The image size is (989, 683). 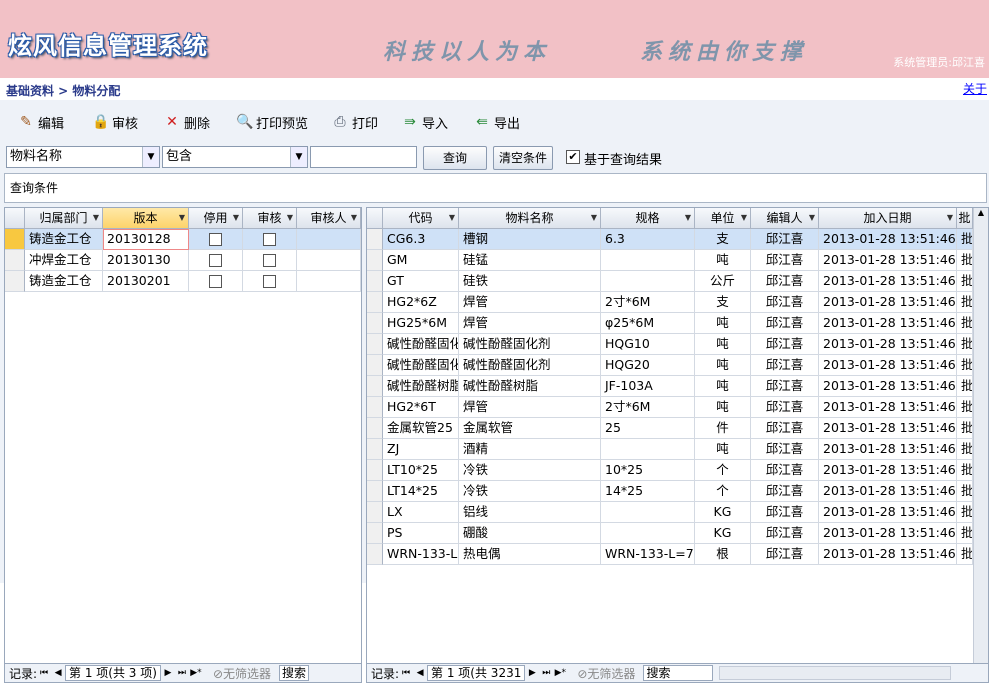 I want to click on table-row: HG2*6Z 焊管 2寸*6M 支邱江喜 2013-01-28 13:51:46 批, so click(x=670, y=302).